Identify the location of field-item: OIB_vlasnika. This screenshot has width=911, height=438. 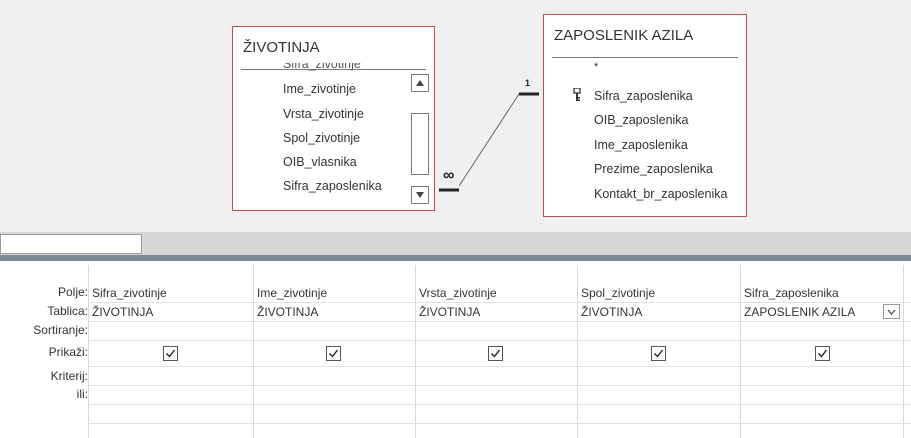
(320, 162).